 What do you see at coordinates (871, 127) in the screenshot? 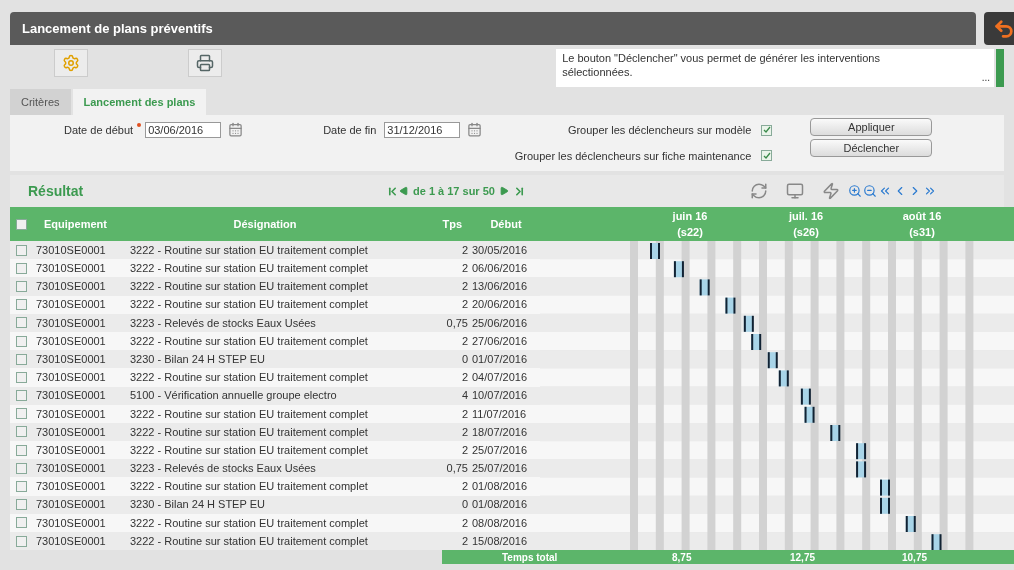
I see `action-button: Appliquer` at bounding box center [871, 127].